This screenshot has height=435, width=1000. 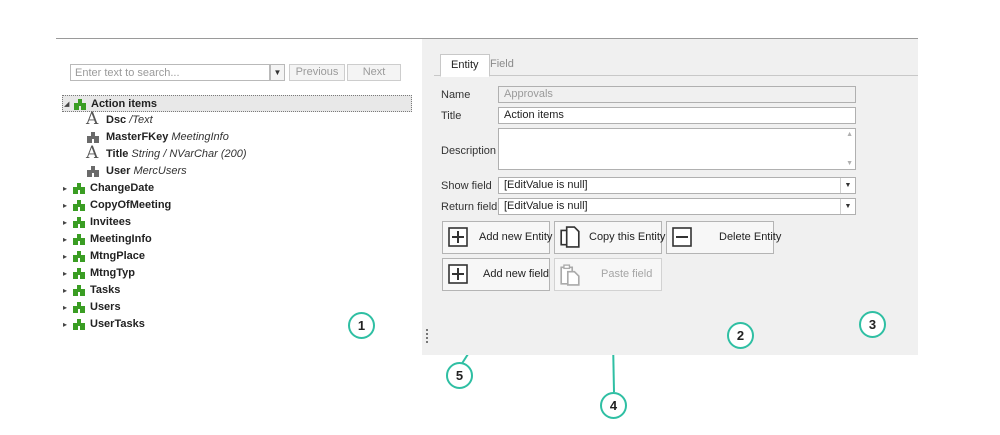 What do you see at coordinates (740, 335) in the screenshot?
I see `callout-2: 2` at bounding box center [740, 335].